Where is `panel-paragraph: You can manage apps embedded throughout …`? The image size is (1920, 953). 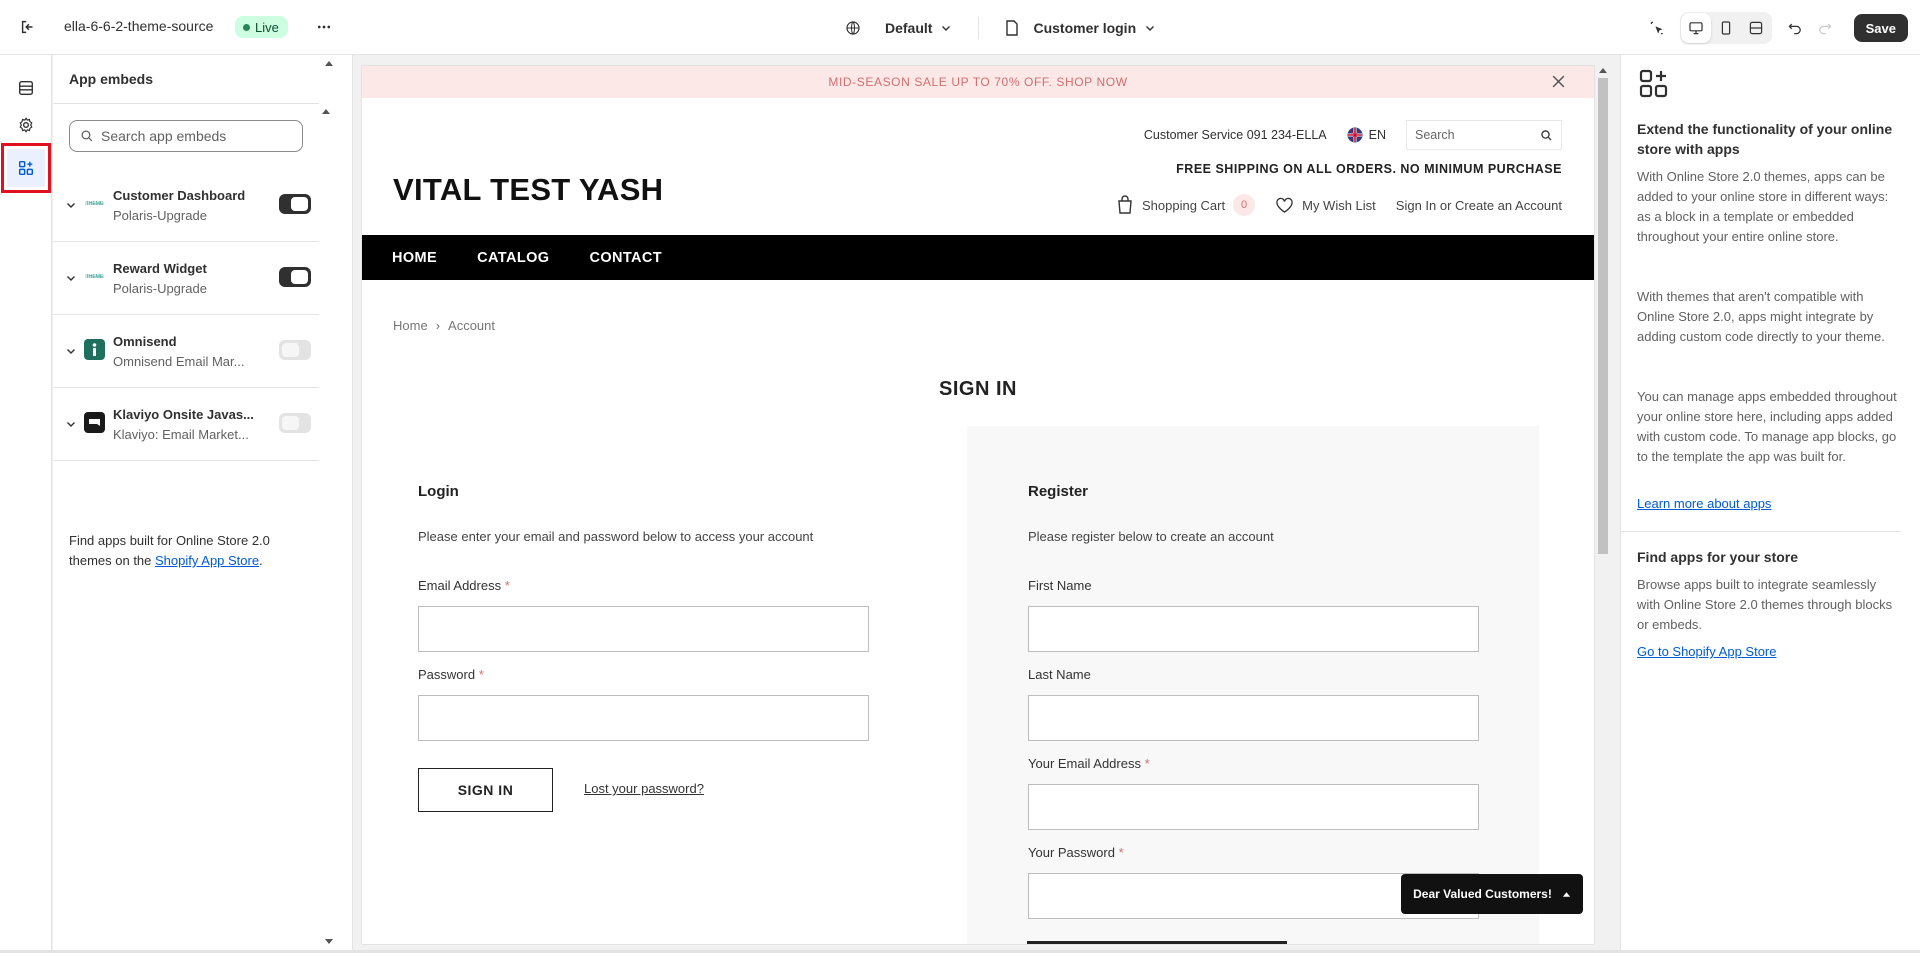
panel-paragraph: You can manage apps embedded throughout … is located at coordinates (1767, 426).